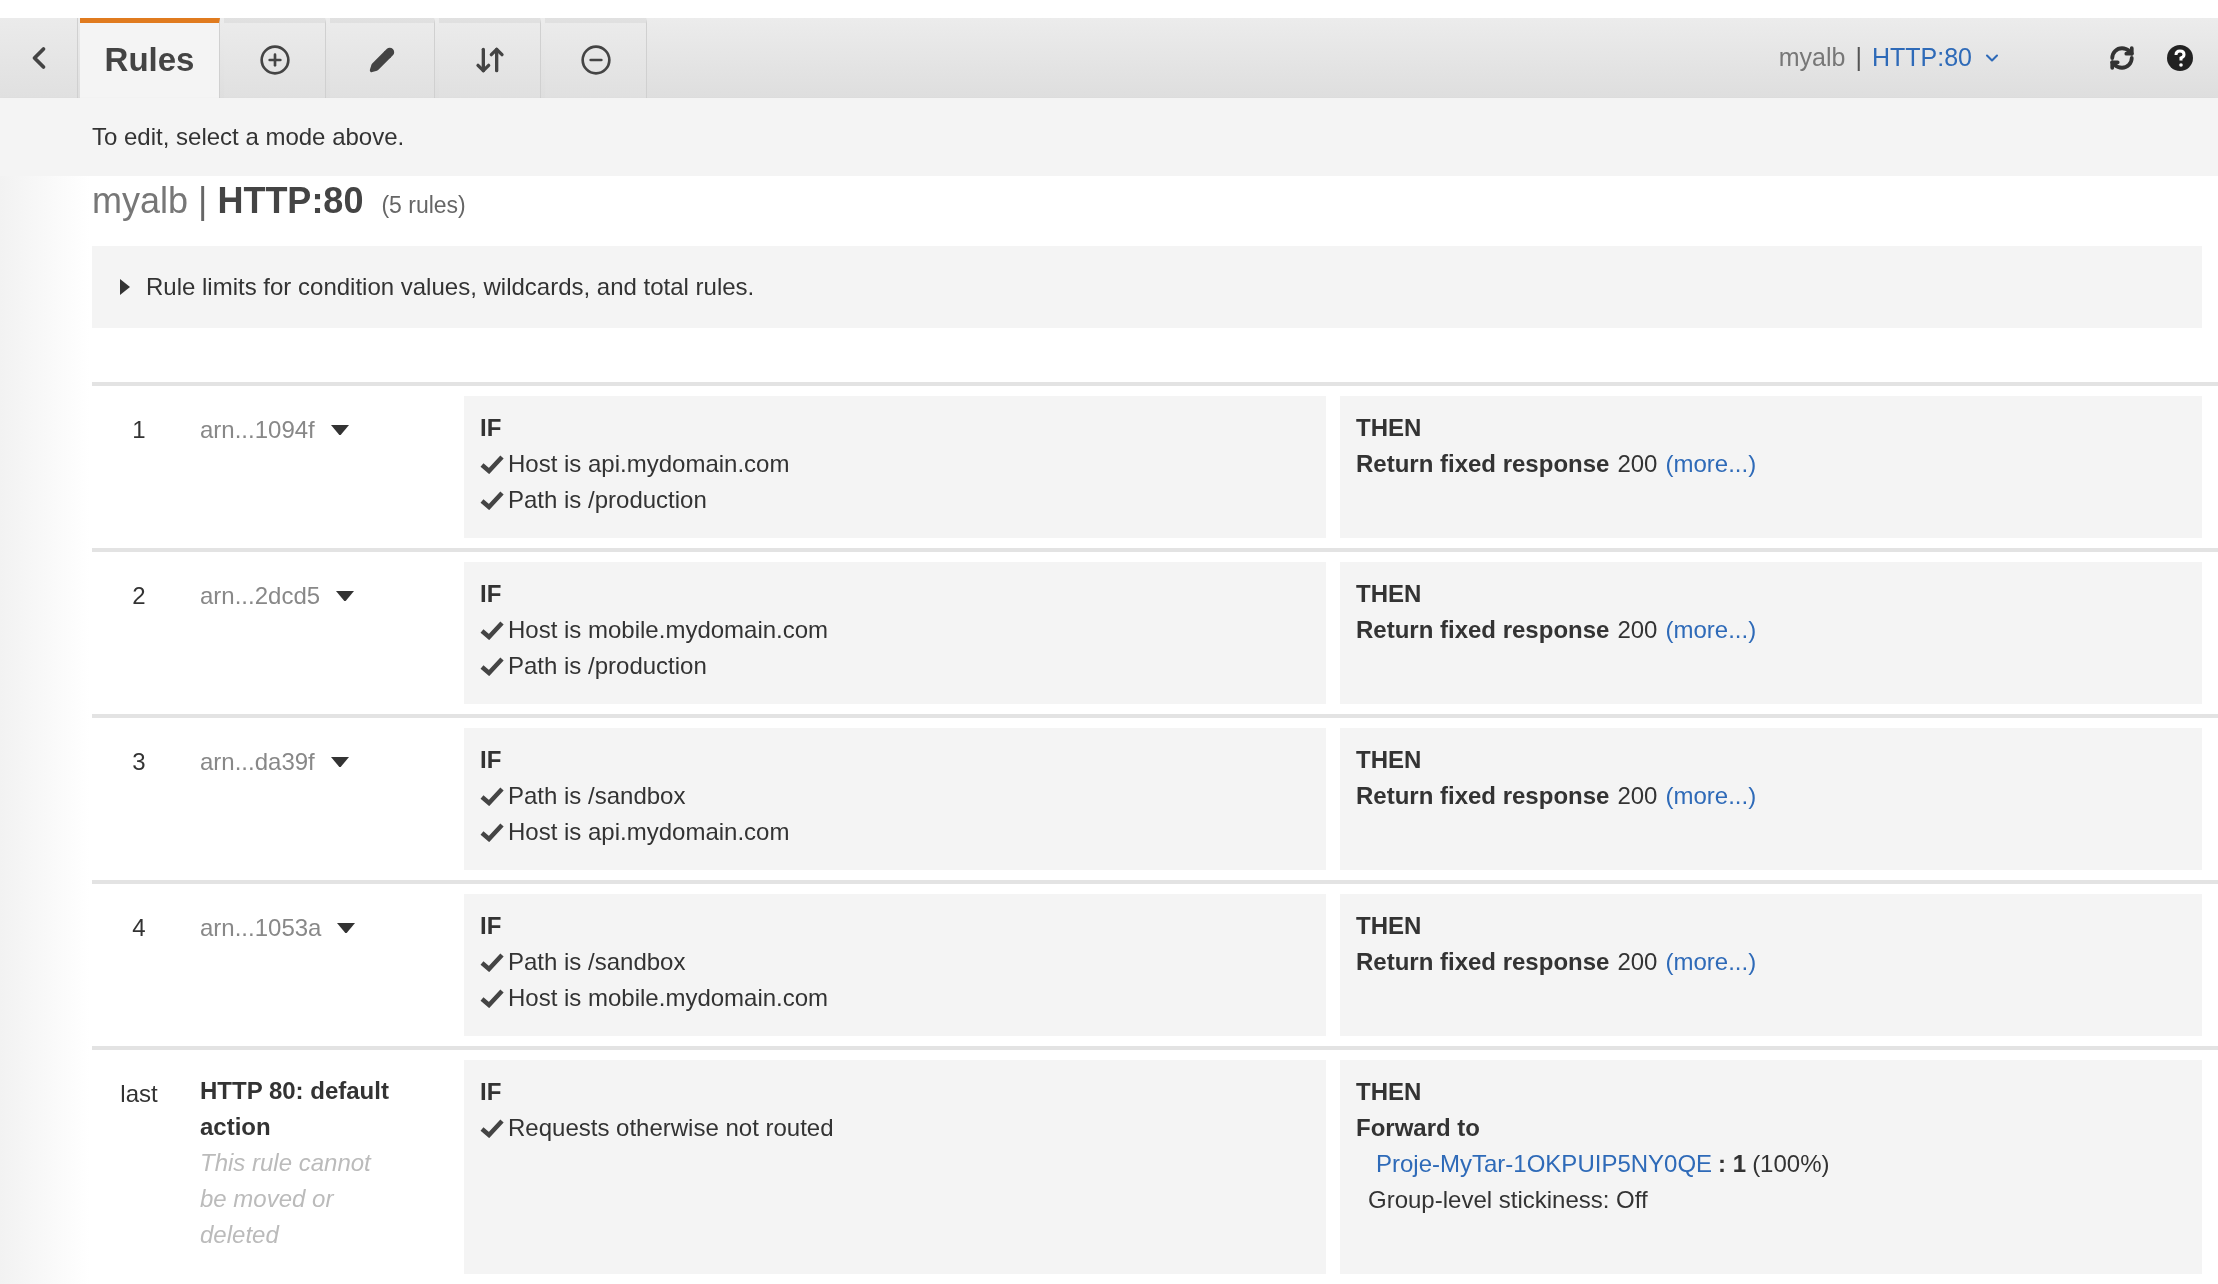 The width and height of the screenshot is (2218, 1284). Describe the element at coordinates (139, 429) in the screenshot. I see `rule-number: 1` at that location.